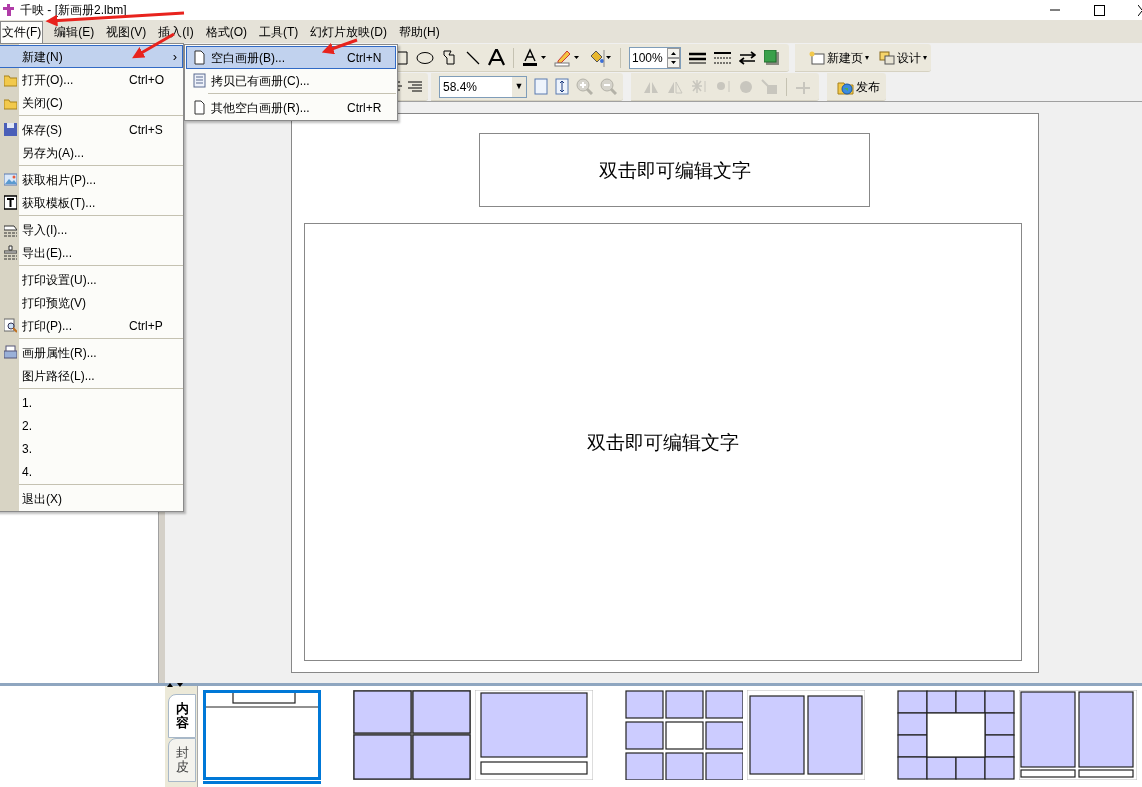  Describe the element at coordinates (496, 57) in the screenshot. I see `text-icon` at that location.